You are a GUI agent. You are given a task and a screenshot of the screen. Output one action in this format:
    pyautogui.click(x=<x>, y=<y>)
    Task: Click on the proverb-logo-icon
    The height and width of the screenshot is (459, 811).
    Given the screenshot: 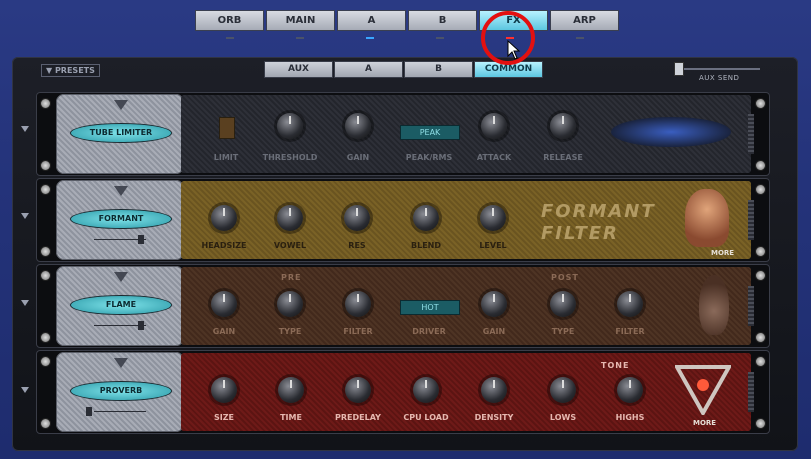 What is the action you would take?
    pyautogui.click(x=703, y=390)
    